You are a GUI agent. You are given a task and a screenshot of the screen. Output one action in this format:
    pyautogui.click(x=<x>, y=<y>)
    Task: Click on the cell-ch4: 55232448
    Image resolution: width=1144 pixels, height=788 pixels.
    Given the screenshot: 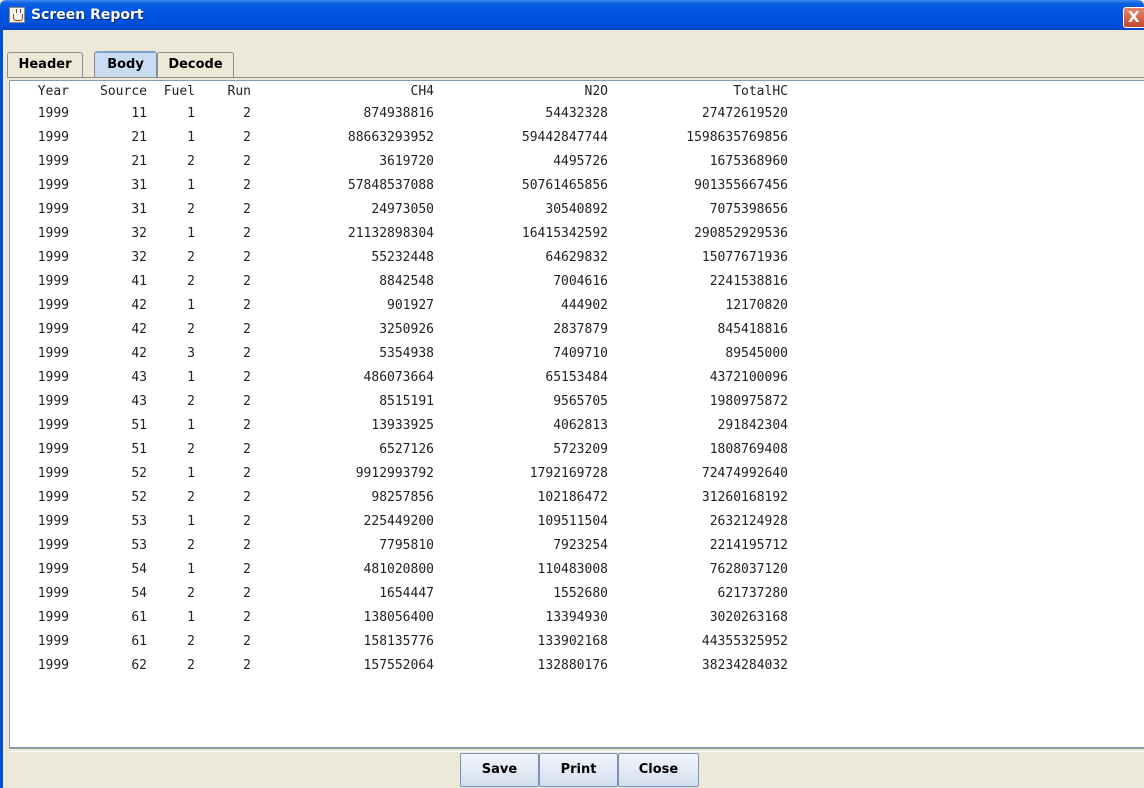 What is the action you would take?
    pyautogui.click(x=402, y=257)
    